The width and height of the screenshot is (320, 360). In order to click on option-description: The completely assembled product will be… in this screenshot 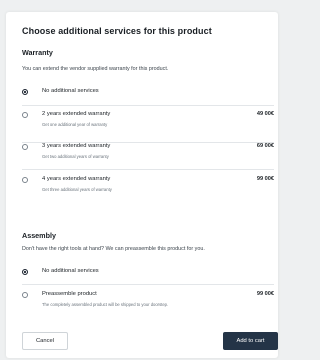, I will do `click(105, 304)`.